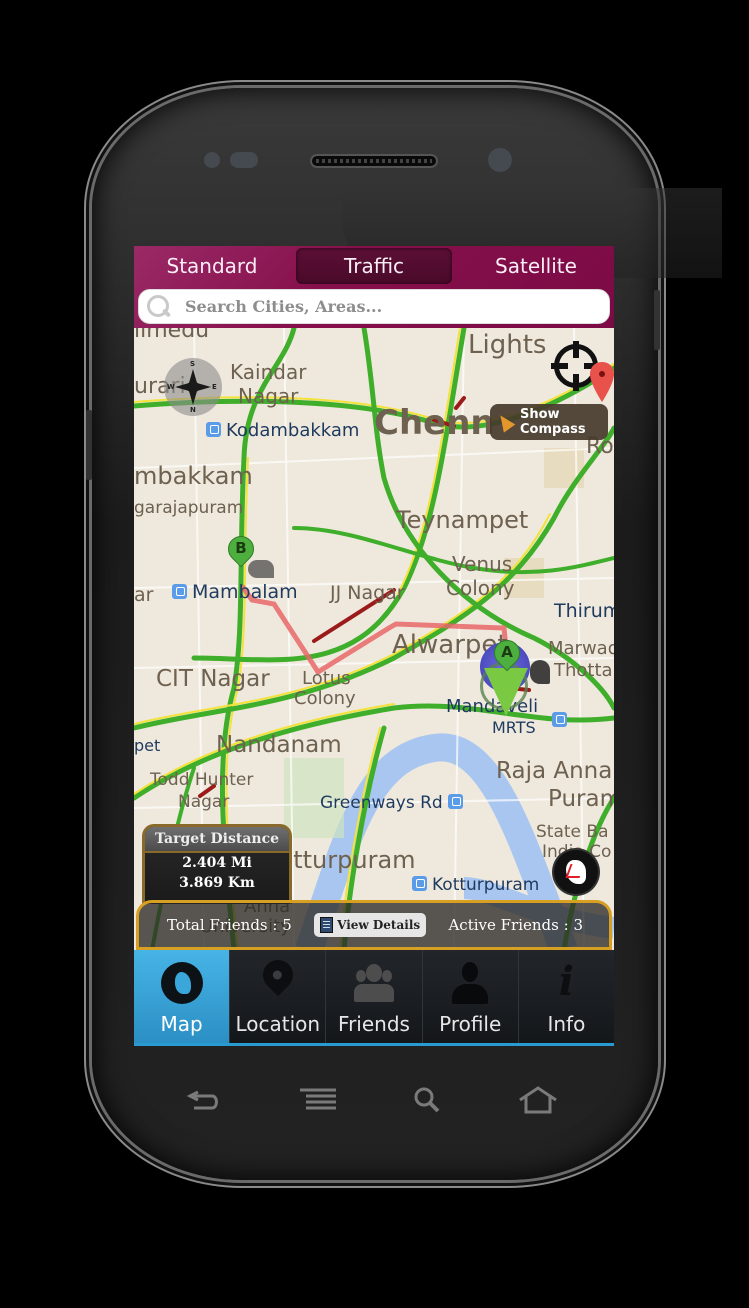  I want to click on globe-icon, so click(182, 983).